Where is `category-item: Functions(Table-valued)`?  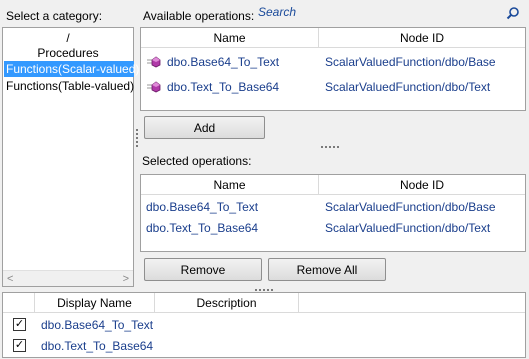
category-item: Functions(Table-valued) is located at coordinates (69, 86).